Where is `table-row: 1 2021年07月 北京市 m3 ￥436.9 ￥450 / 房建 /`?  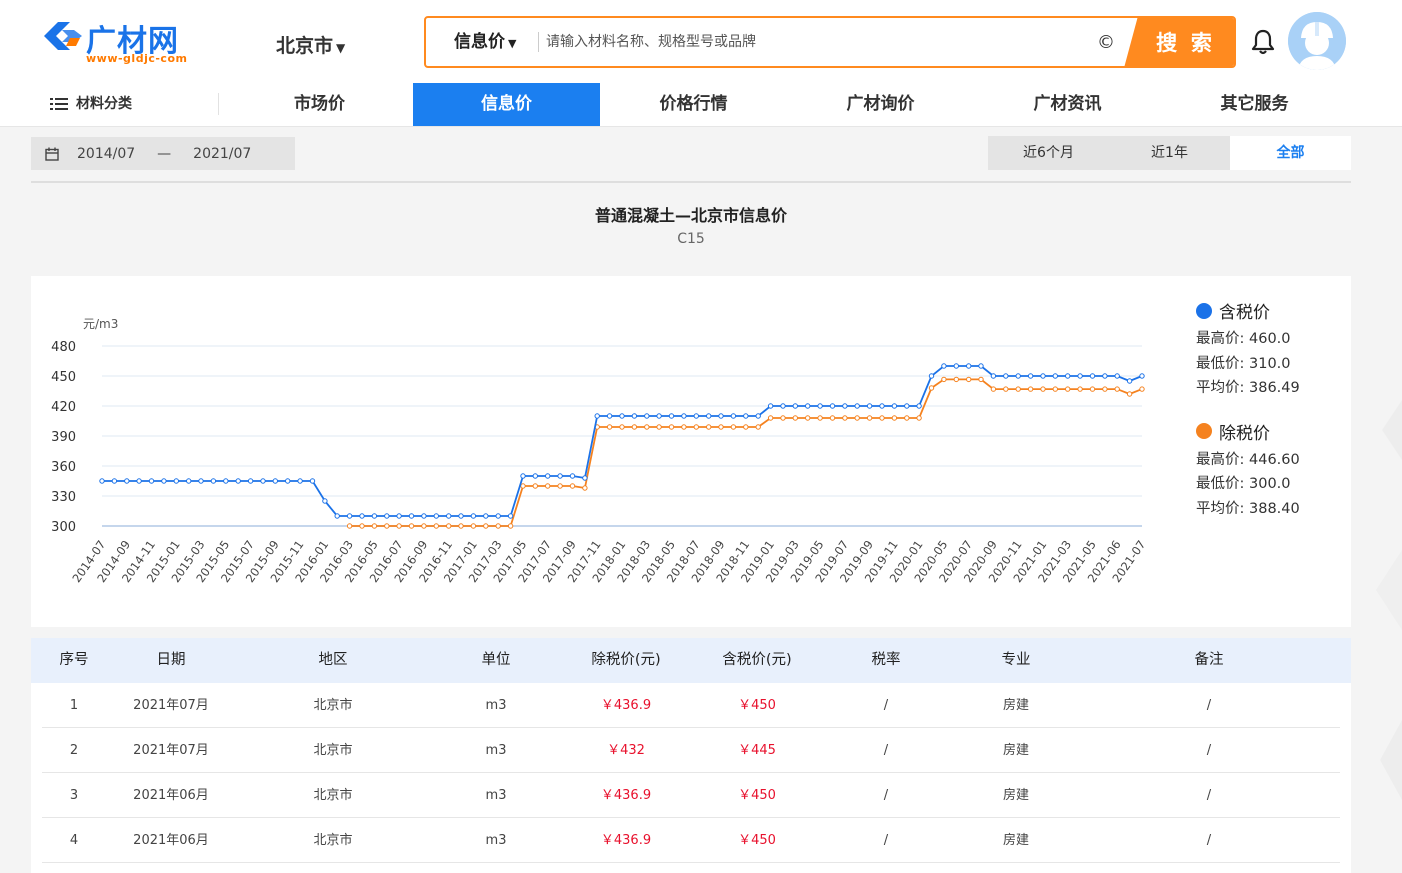
table-row: 1 2021年07月 北京市 m3 ￥436.9 ￥450 / 房建 / is located at coordinates (691, 705).